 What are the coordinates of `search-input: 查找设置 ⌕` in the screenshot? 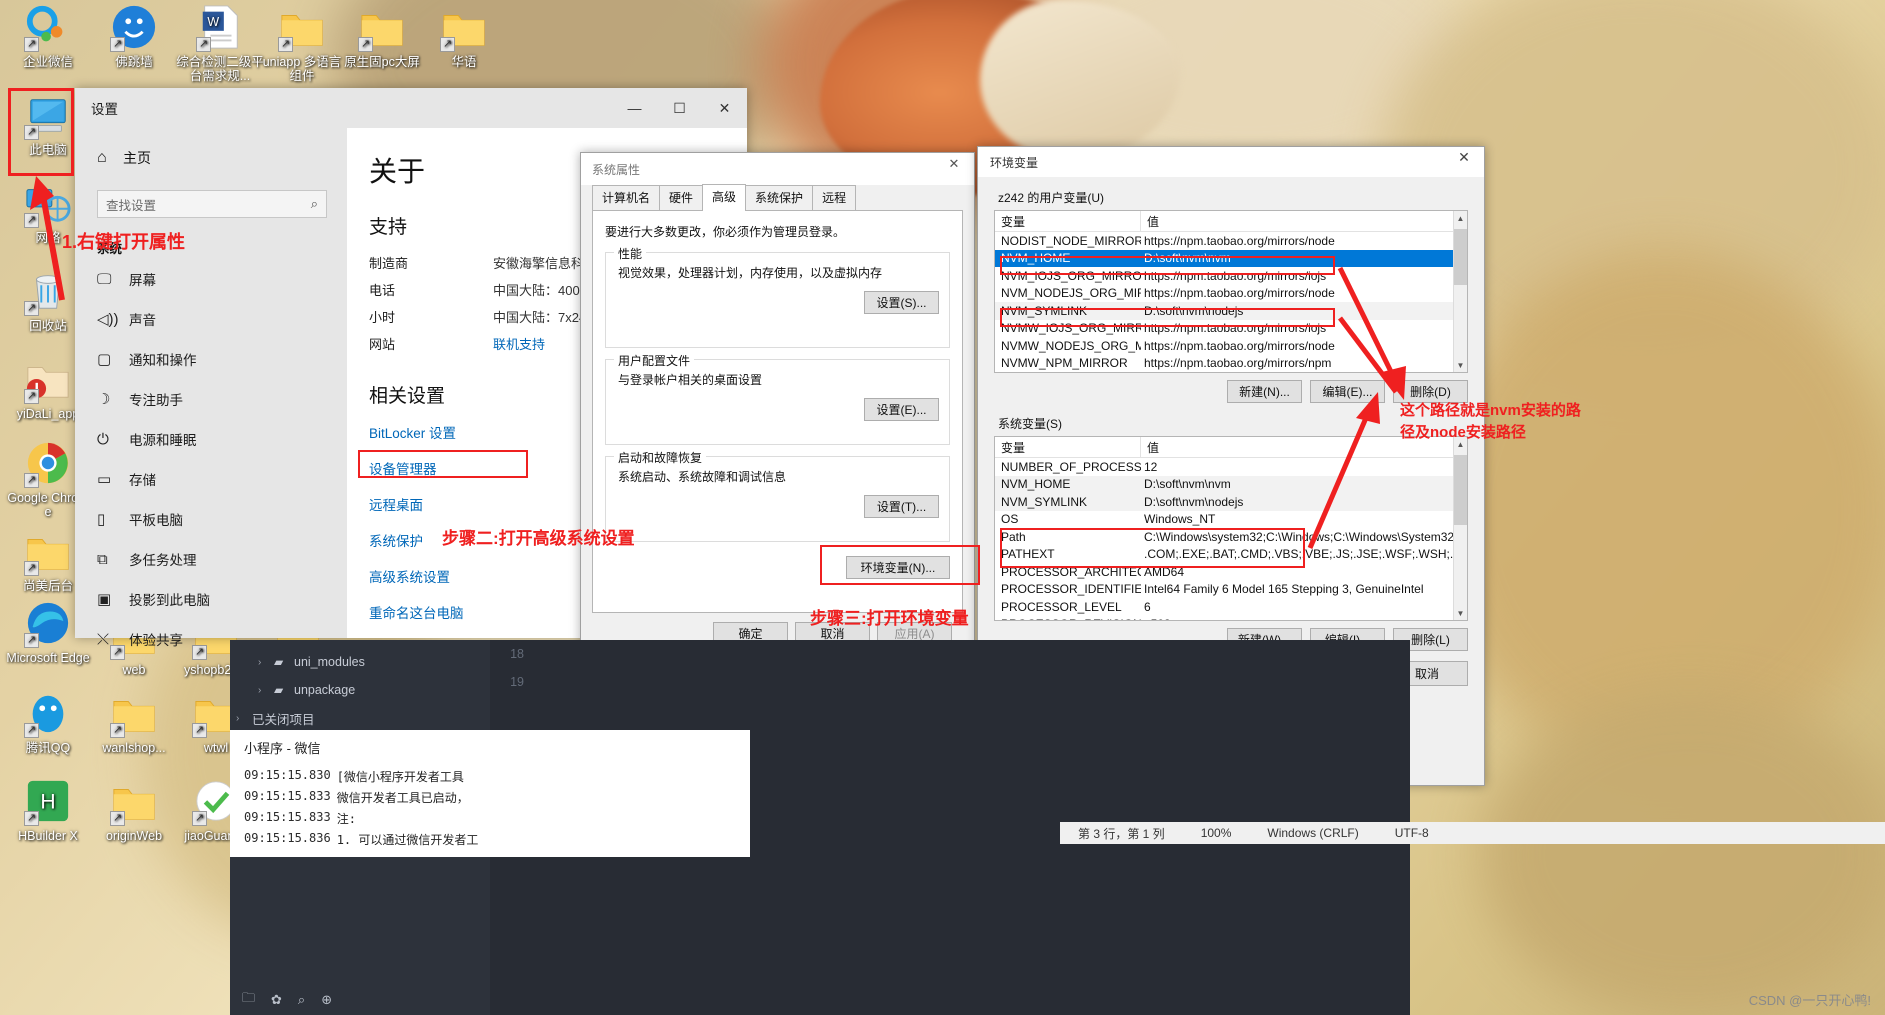 It's located at (212, 204).